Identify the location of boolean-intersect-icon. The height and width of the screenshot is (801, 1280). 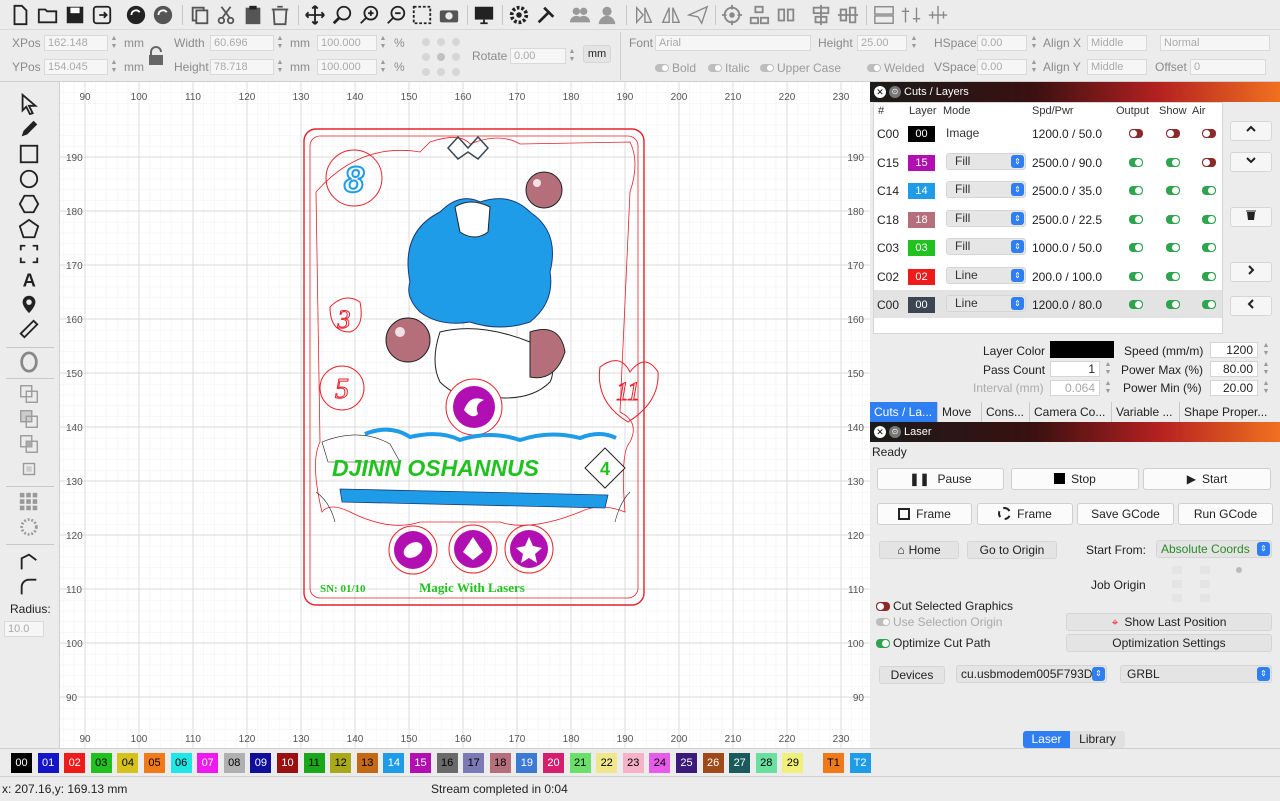
(29, 444).